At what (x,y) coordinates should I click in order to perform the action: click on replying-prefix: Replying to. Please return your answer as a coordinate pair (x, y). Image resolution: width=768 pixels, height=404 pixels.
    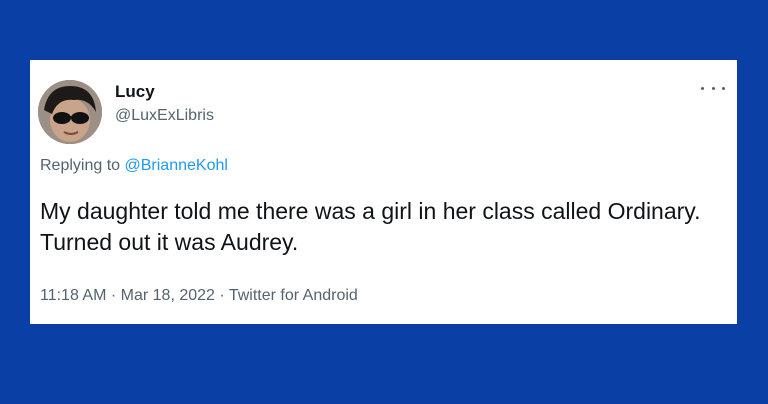
    Looking at the image, I should click on (82, 165).